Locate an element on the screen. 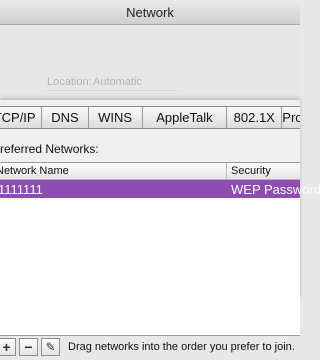 Image resolution: width=320 pixels, height=360 pixels. window-titlebar: Network is located at coordinates (150, 12).